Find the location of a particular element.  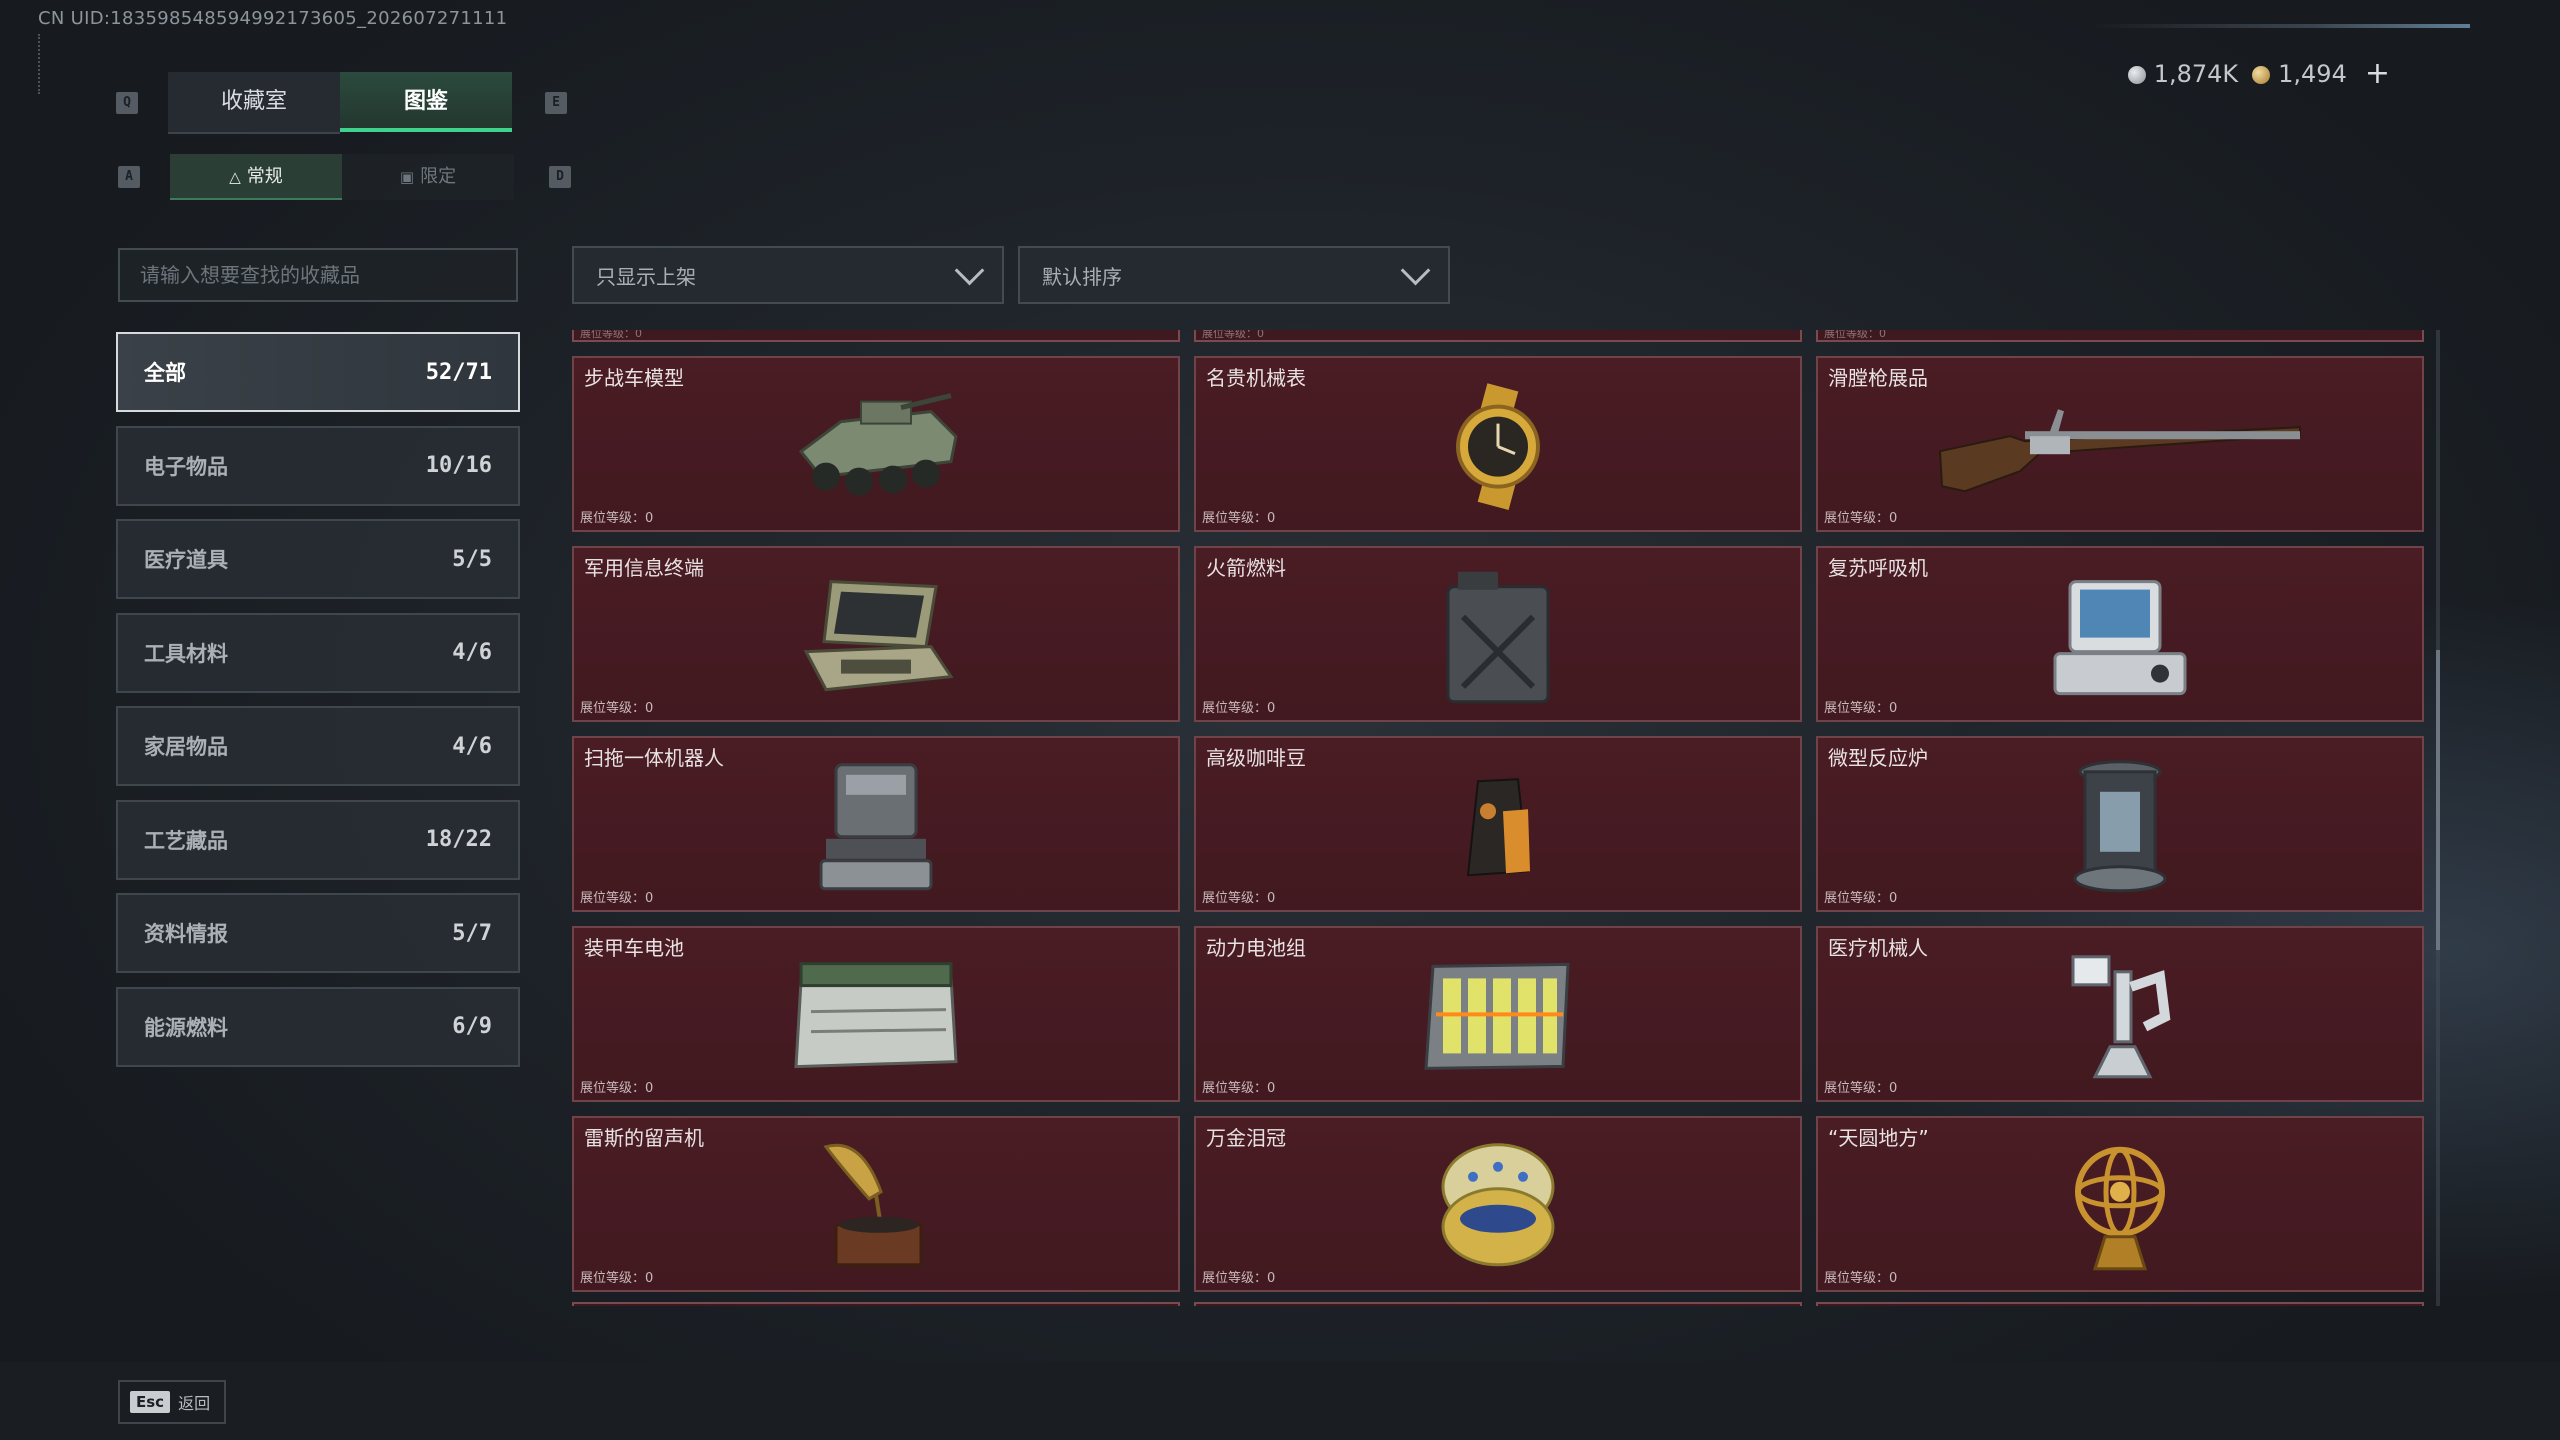

item-card: 医疗机械人 展位等级：0 is located at coordinates (2120, 1014).